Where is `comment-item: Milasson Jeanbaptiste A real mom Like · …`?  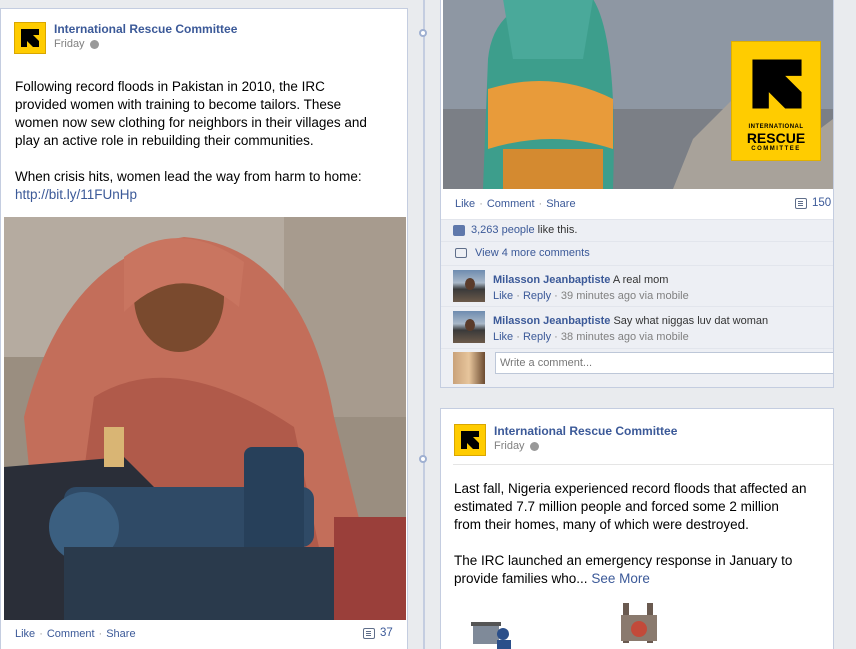 comment-item: Milasson Jeanbaptiste A real mom Like · … is located at coordinates (637, 285).